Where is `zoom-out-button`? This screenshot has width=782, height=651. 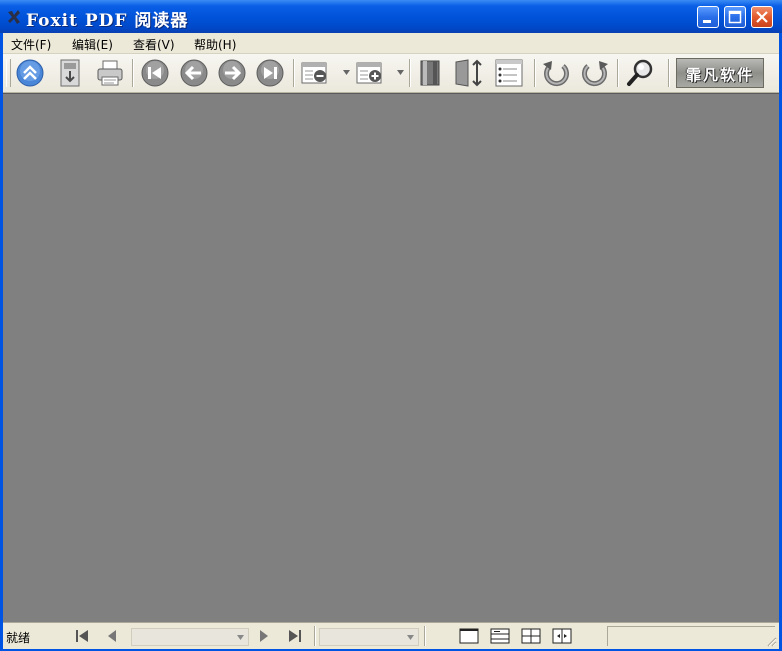 zoom-out-button is located at coordinates (315, 73).